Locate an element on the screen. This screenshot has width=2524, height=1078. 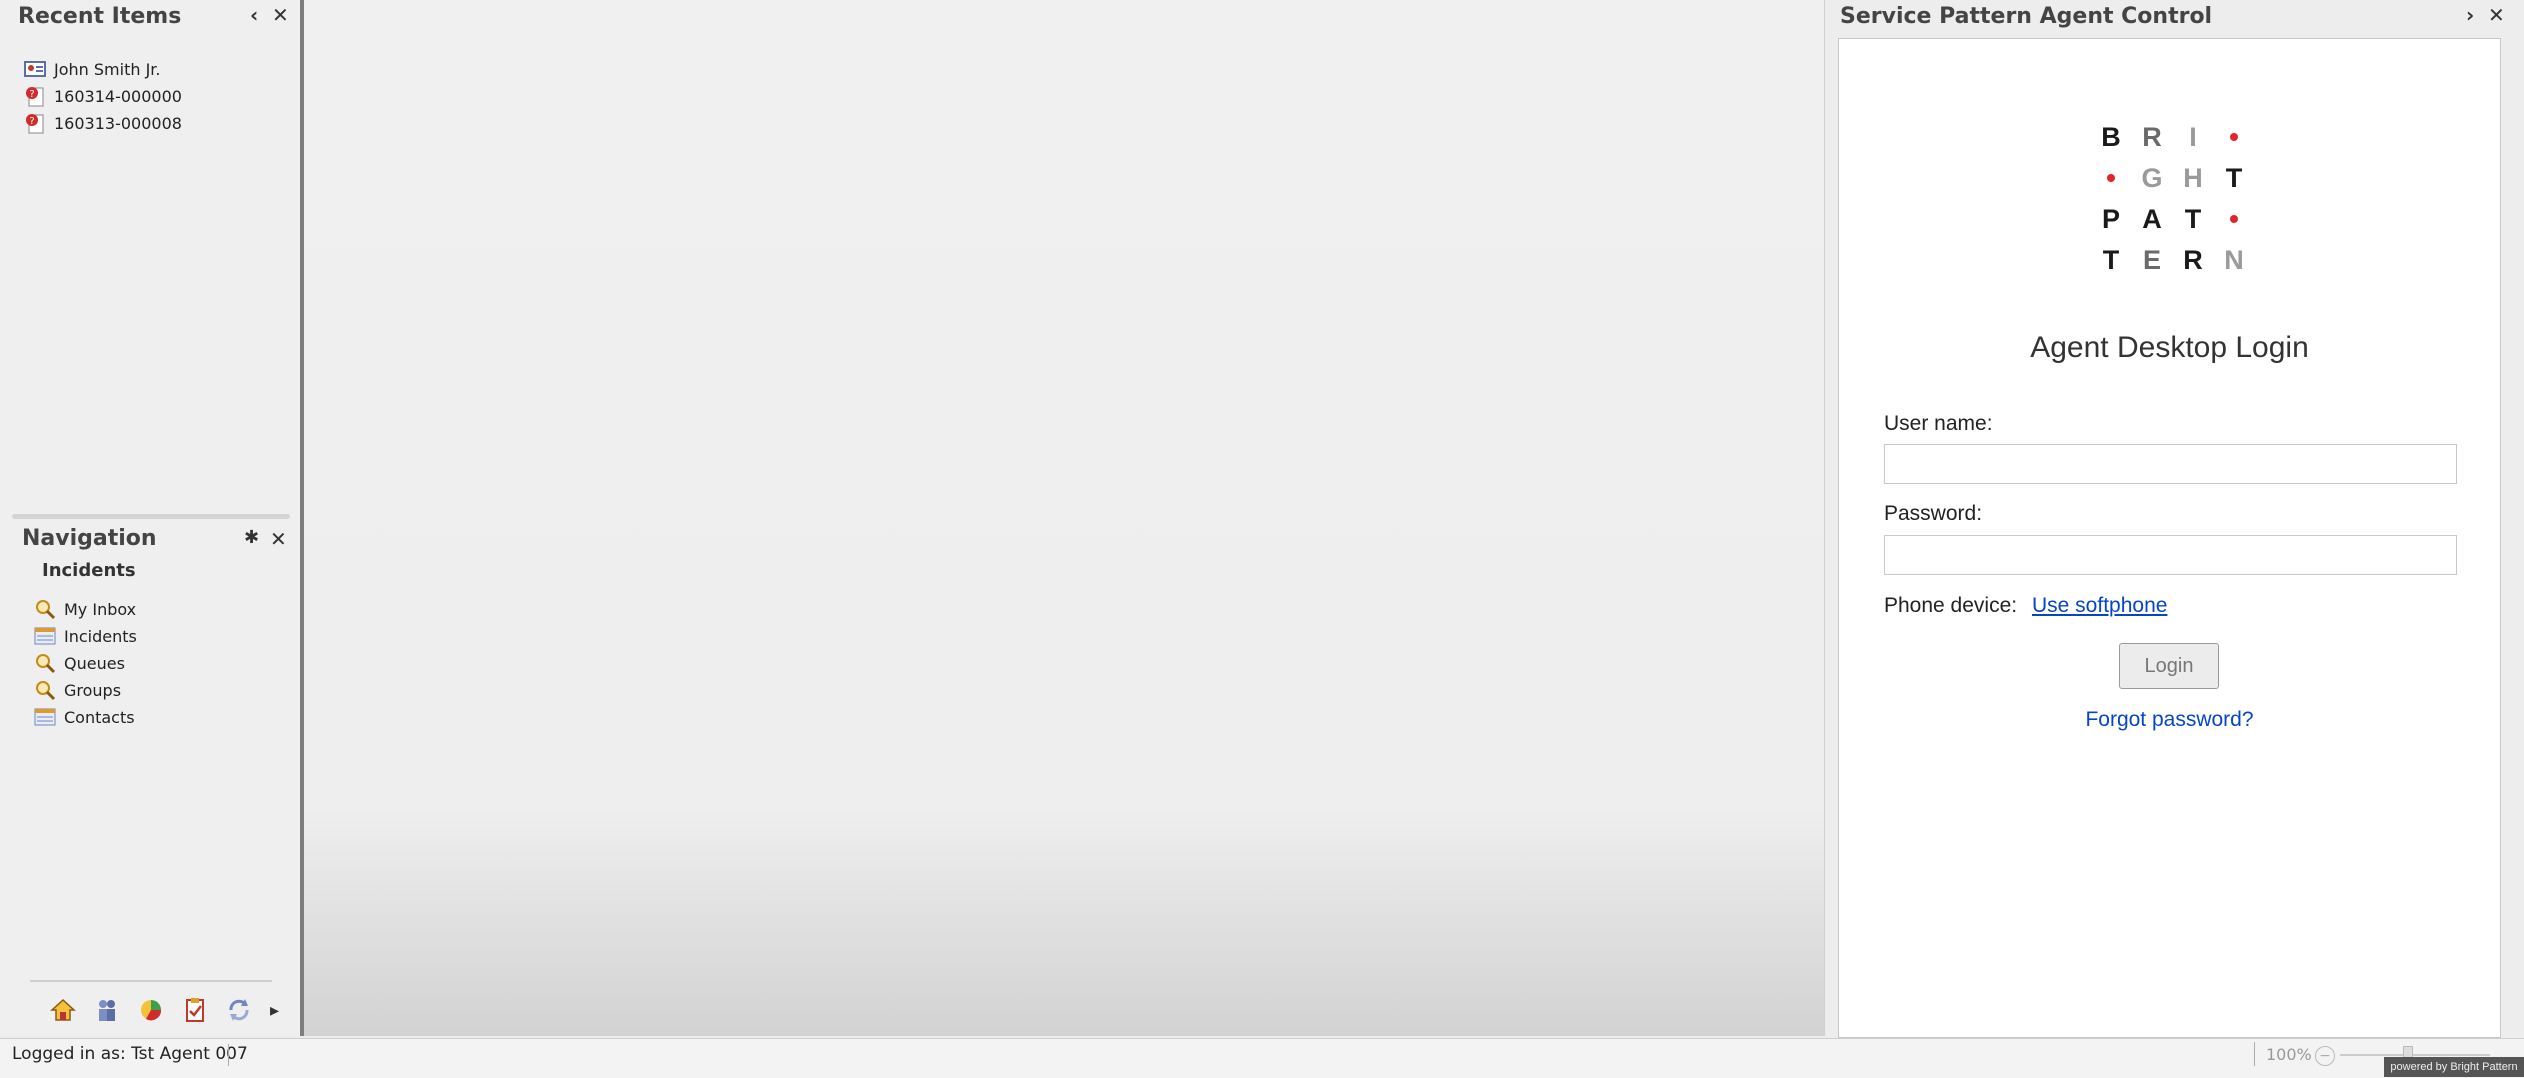
collapse-right-icon: › is located at coordinates (2470, 15).